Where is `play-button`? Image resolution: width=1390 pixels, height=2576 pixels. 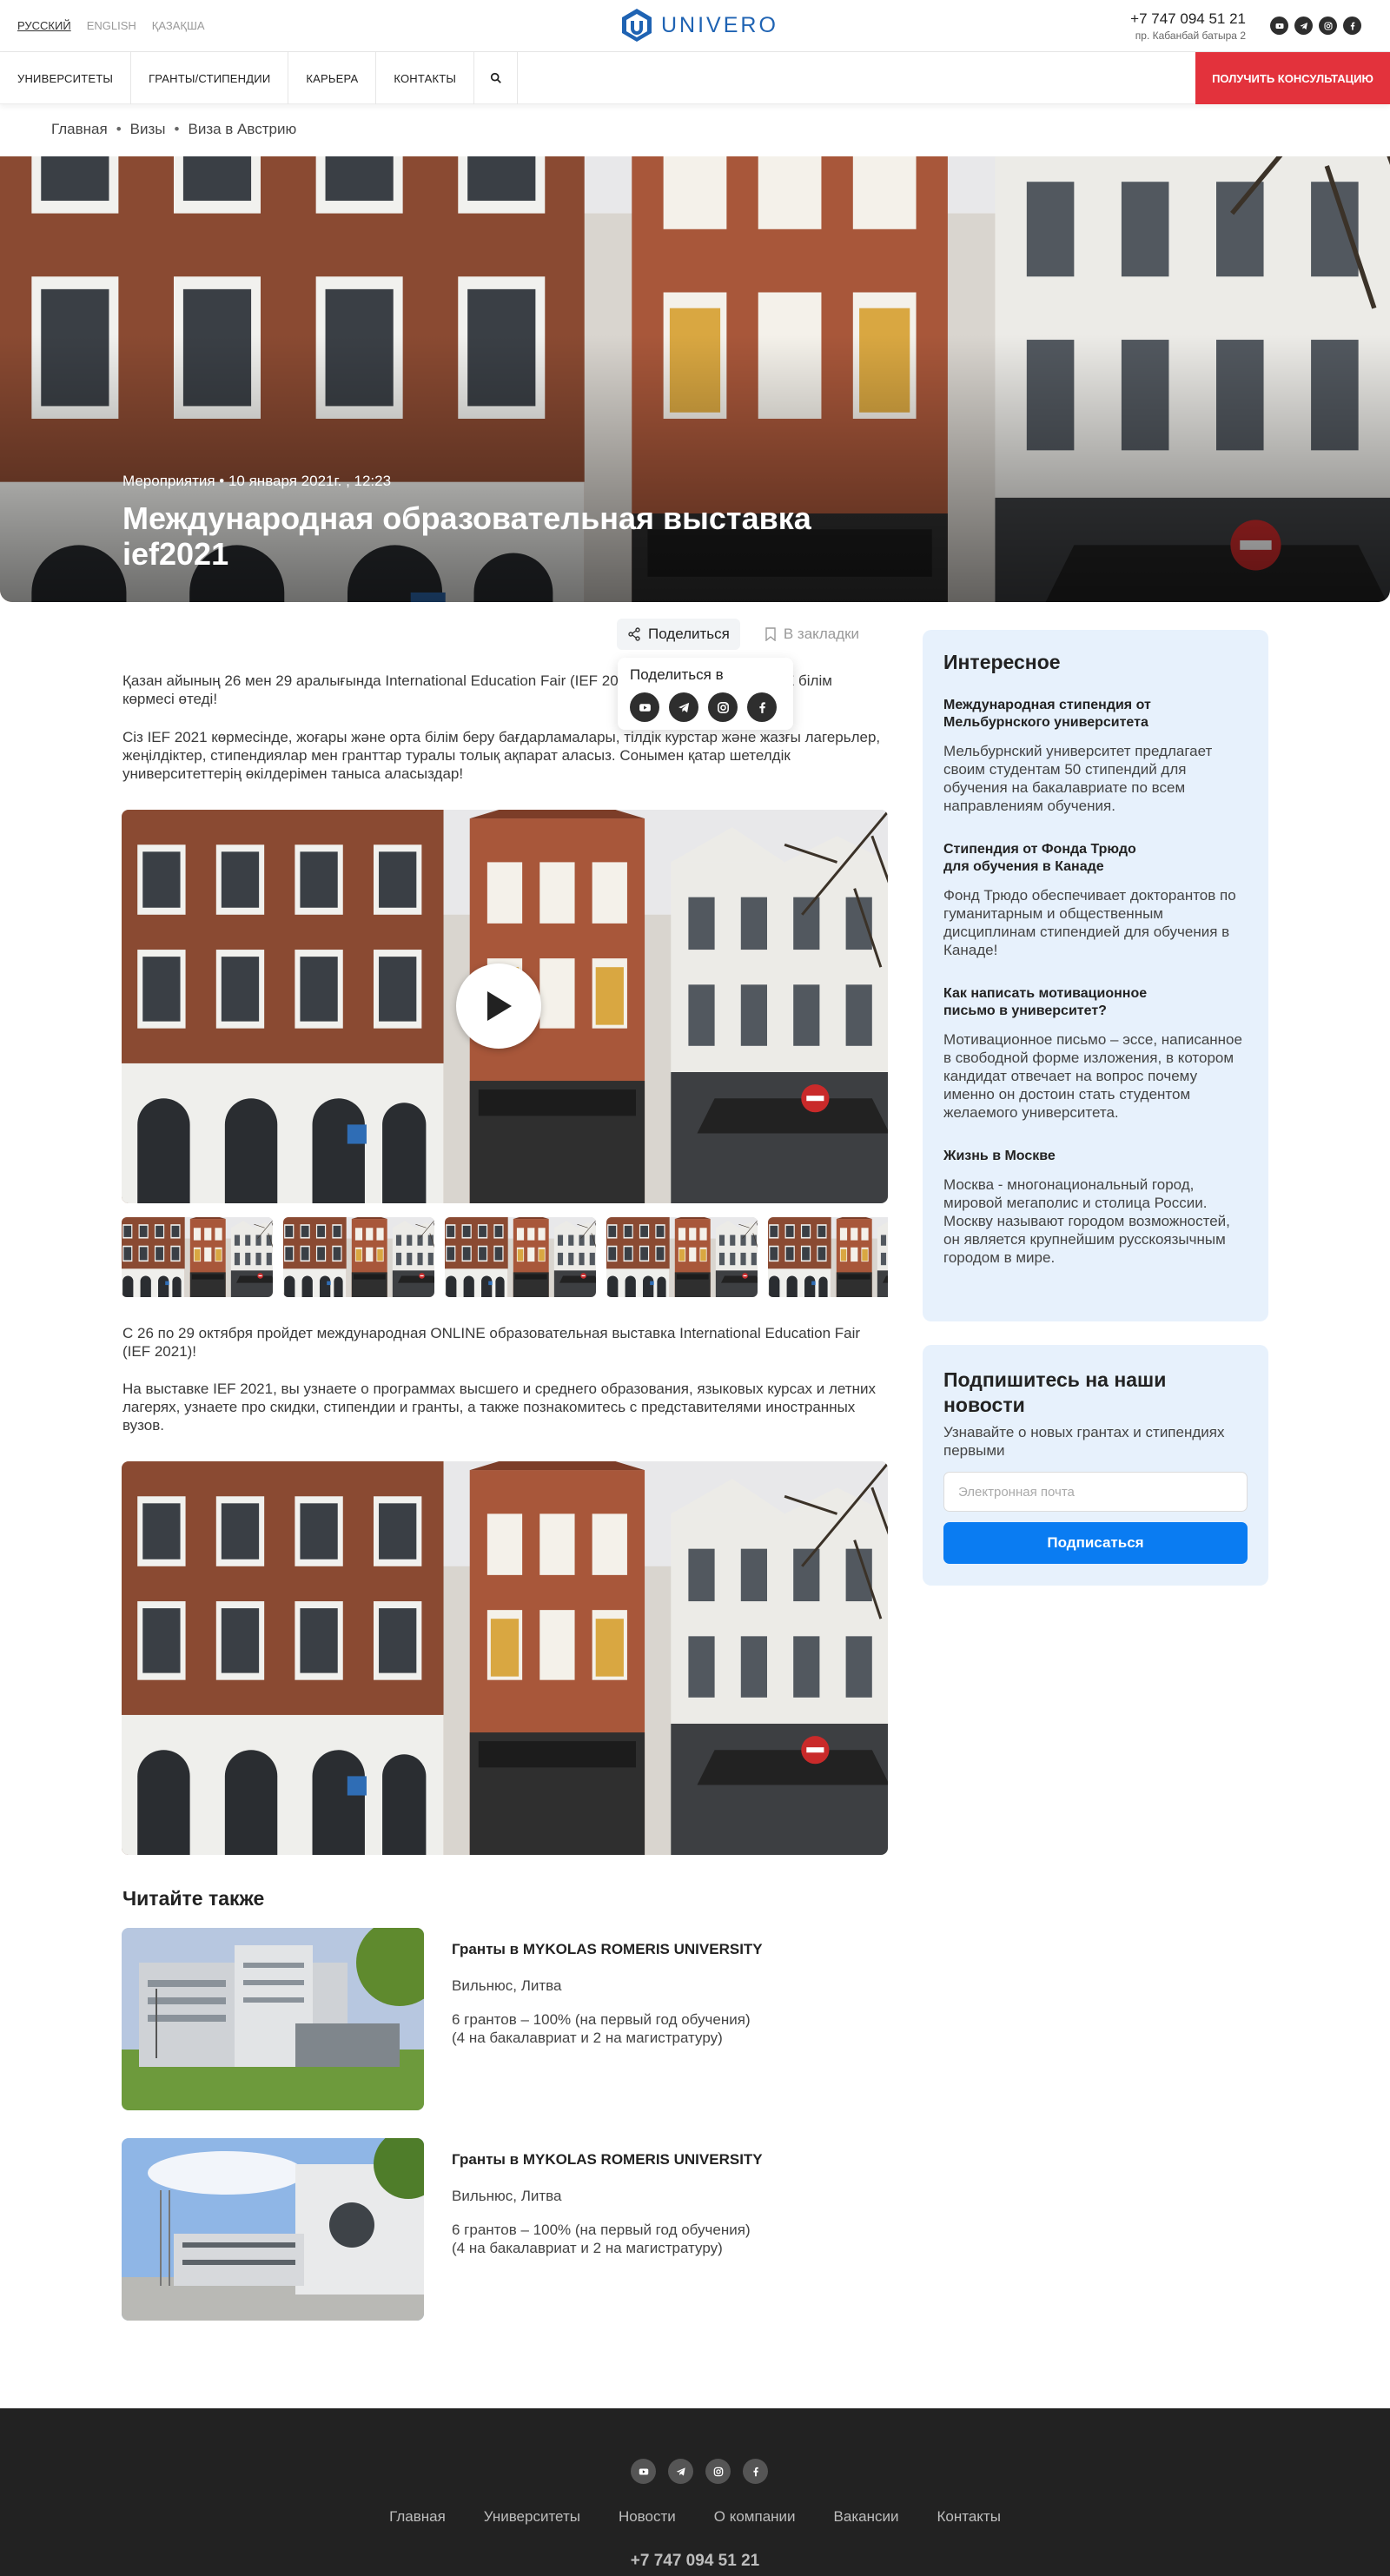 play-button is located at coordinates (499, 1006).